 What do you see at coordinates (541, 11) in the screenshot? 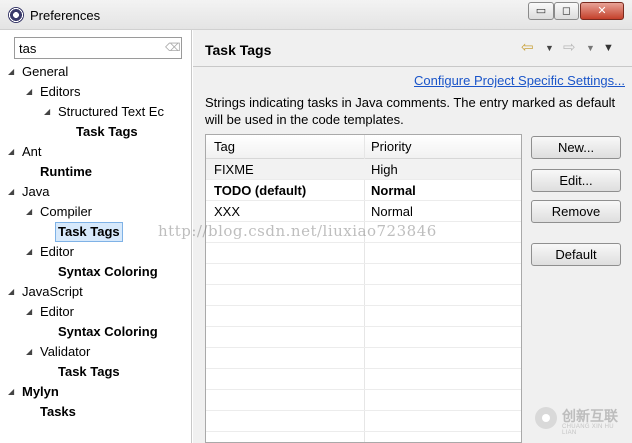
I see `minimize-button: ▭` at bounding box center [541, 11].